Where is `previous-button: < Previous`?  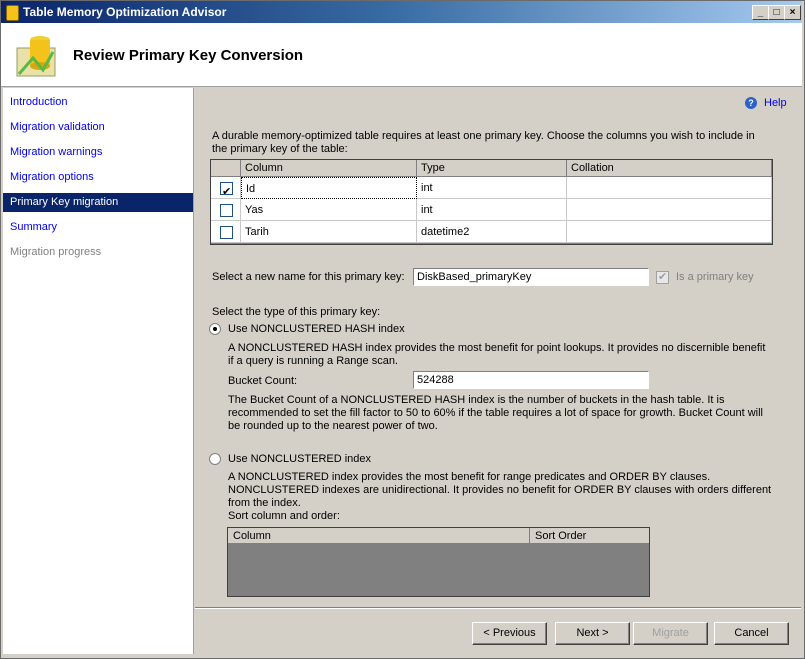 previous-button: < Previous is located at coordinates (509, 633).